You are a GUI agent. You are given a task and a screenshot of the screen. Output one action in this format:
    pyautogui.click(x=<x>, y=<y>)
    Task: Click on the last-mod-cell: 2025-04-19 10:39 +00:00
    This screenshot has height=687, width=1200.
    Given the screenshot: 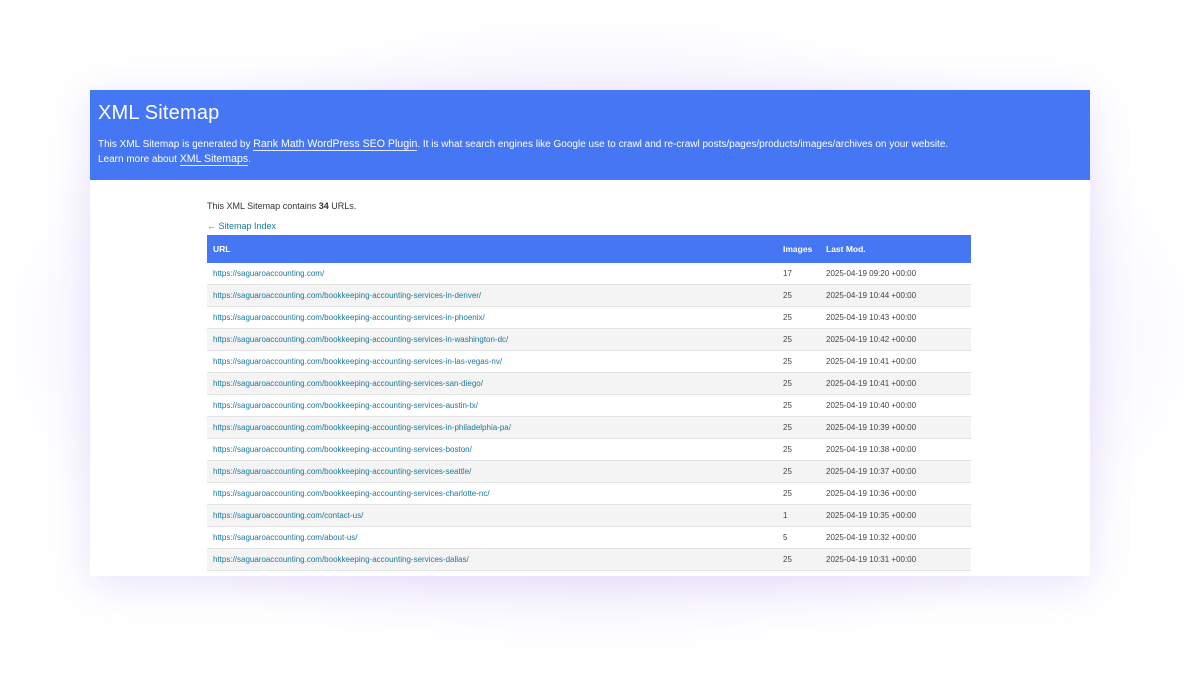 What is the action you would take?
    pyautogui.click(x=895, y=427)
    